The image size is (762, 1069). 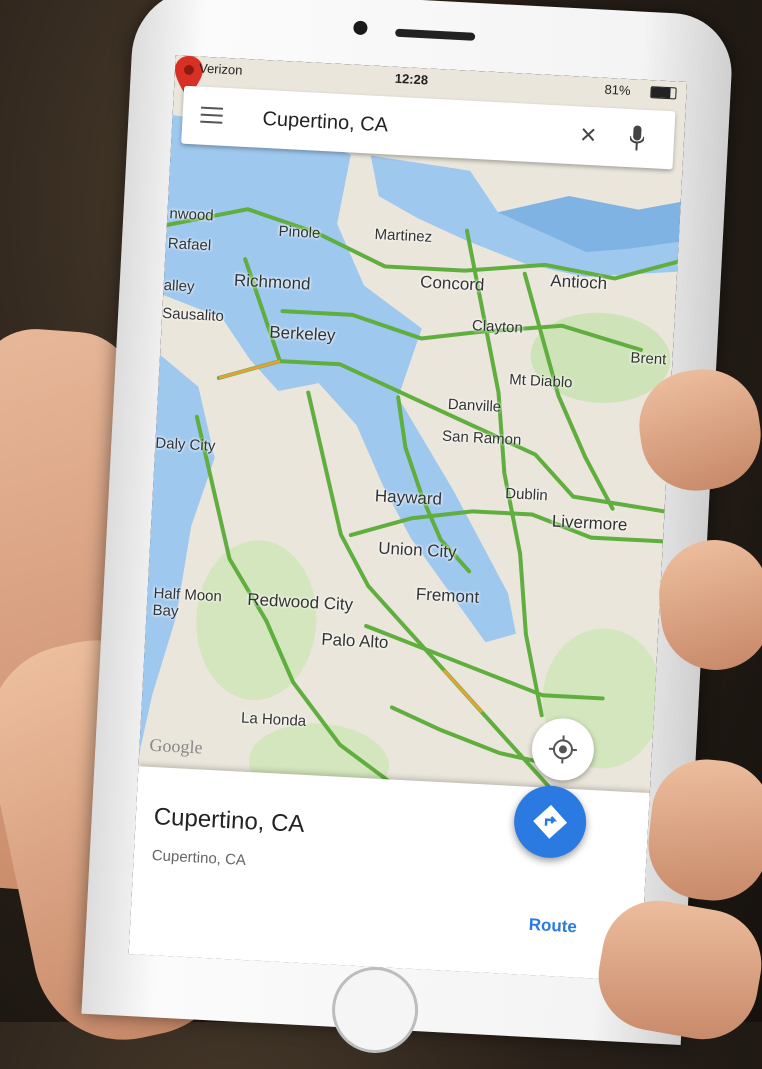 I want to click on map-label-daly-city: Daly City, so click(x=185, y=444).